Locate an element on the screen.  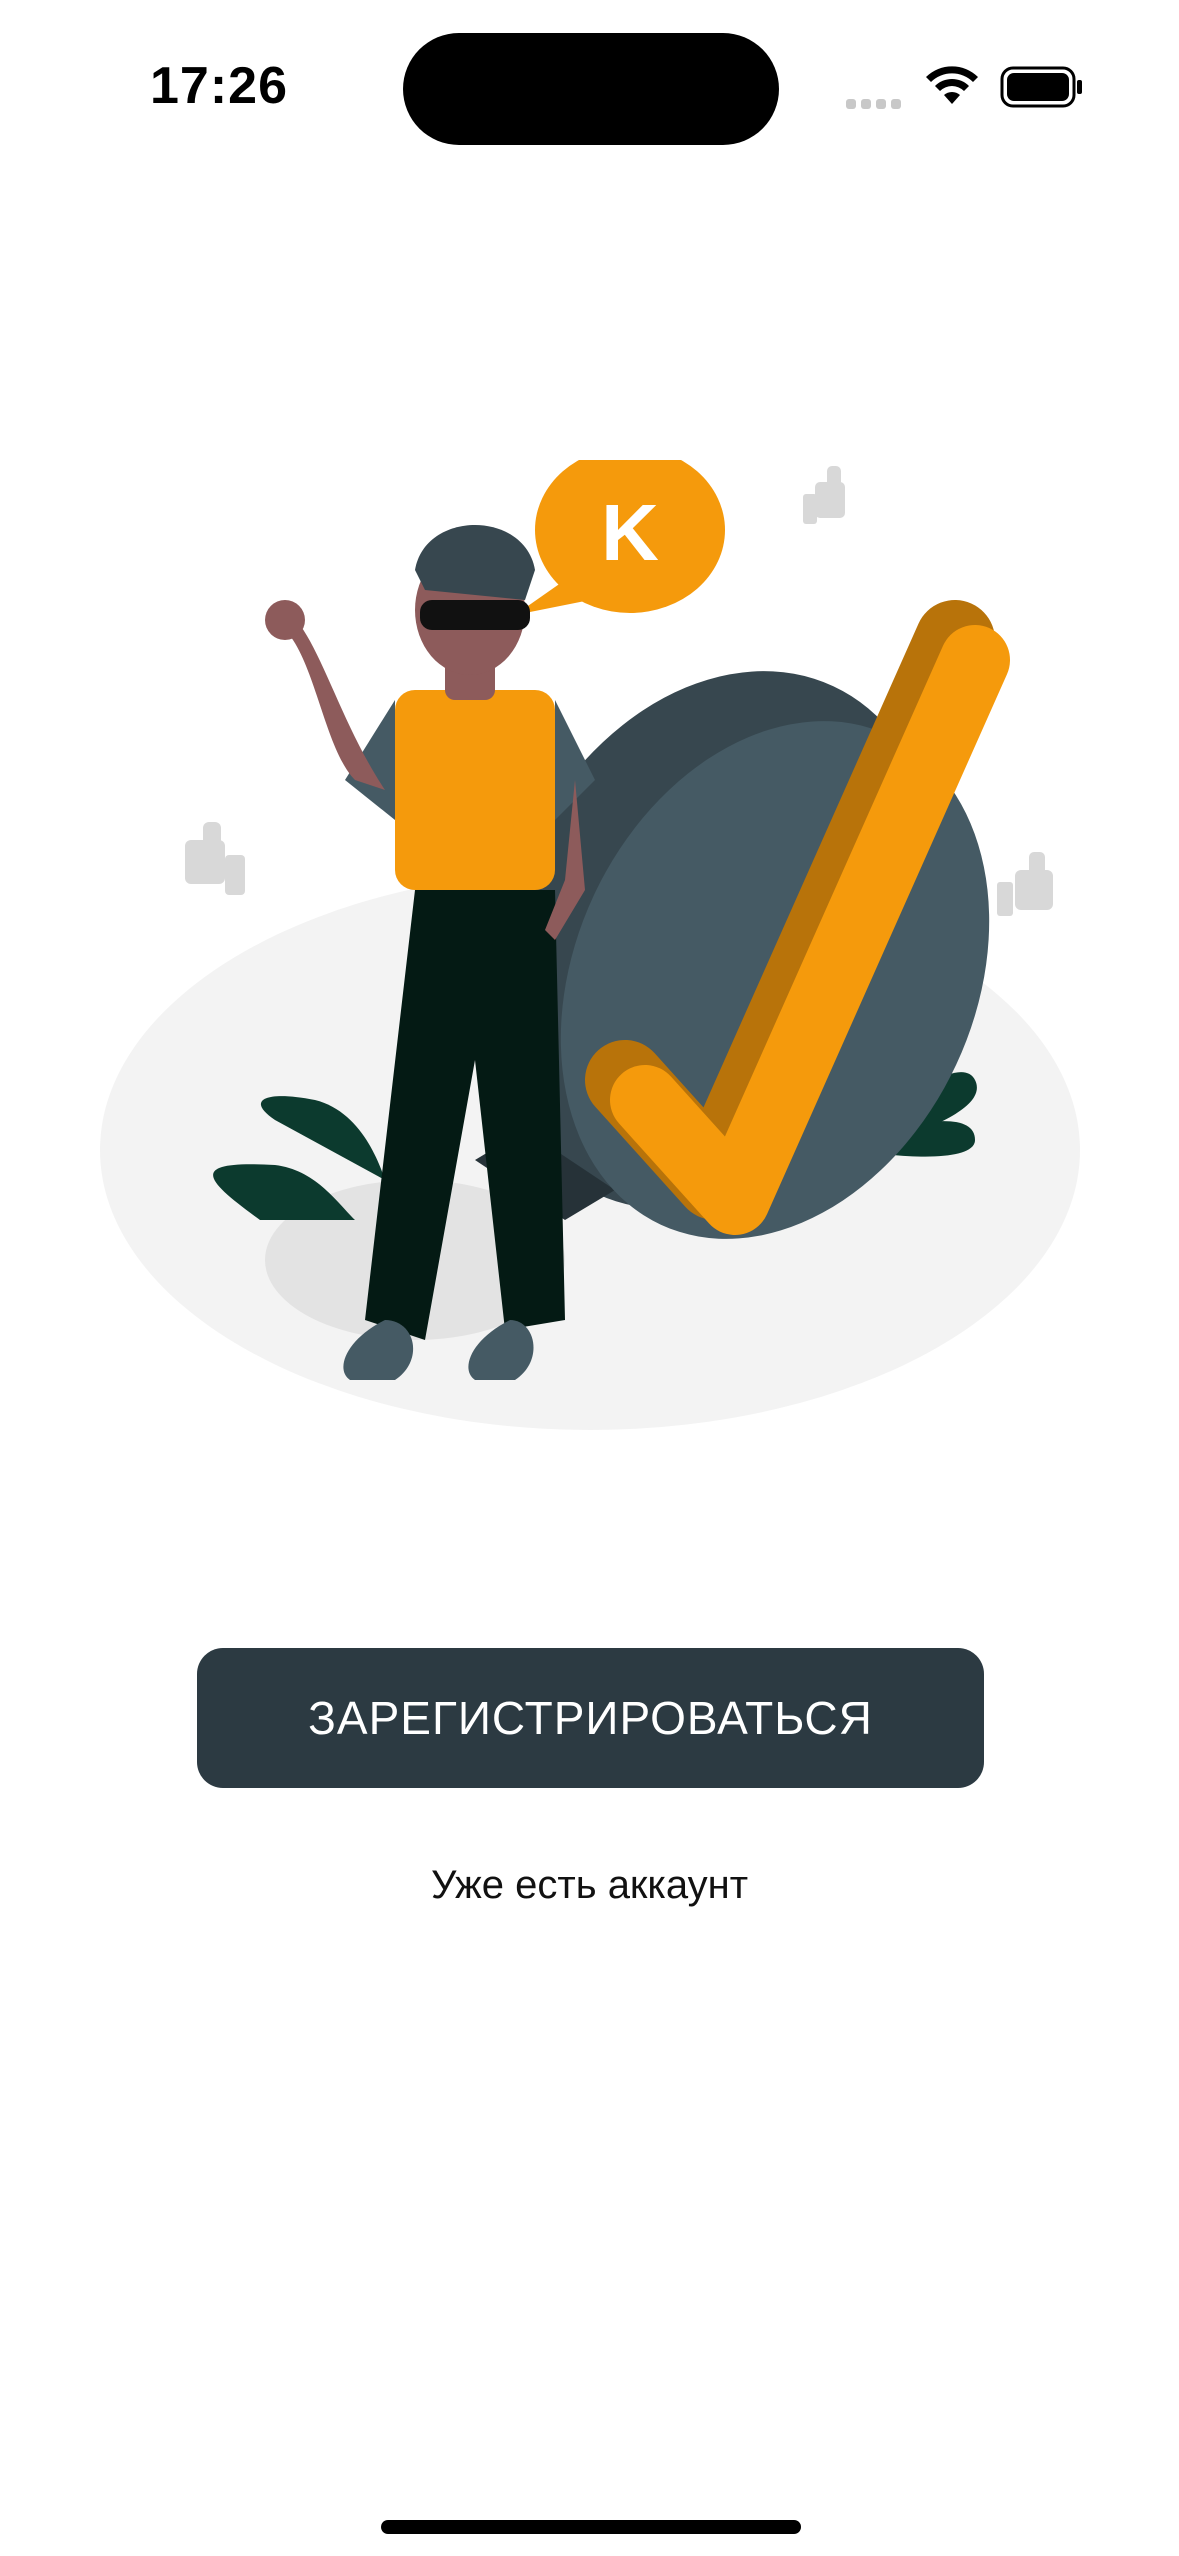
speech-bubble: K is located at coordinates (620, 537).